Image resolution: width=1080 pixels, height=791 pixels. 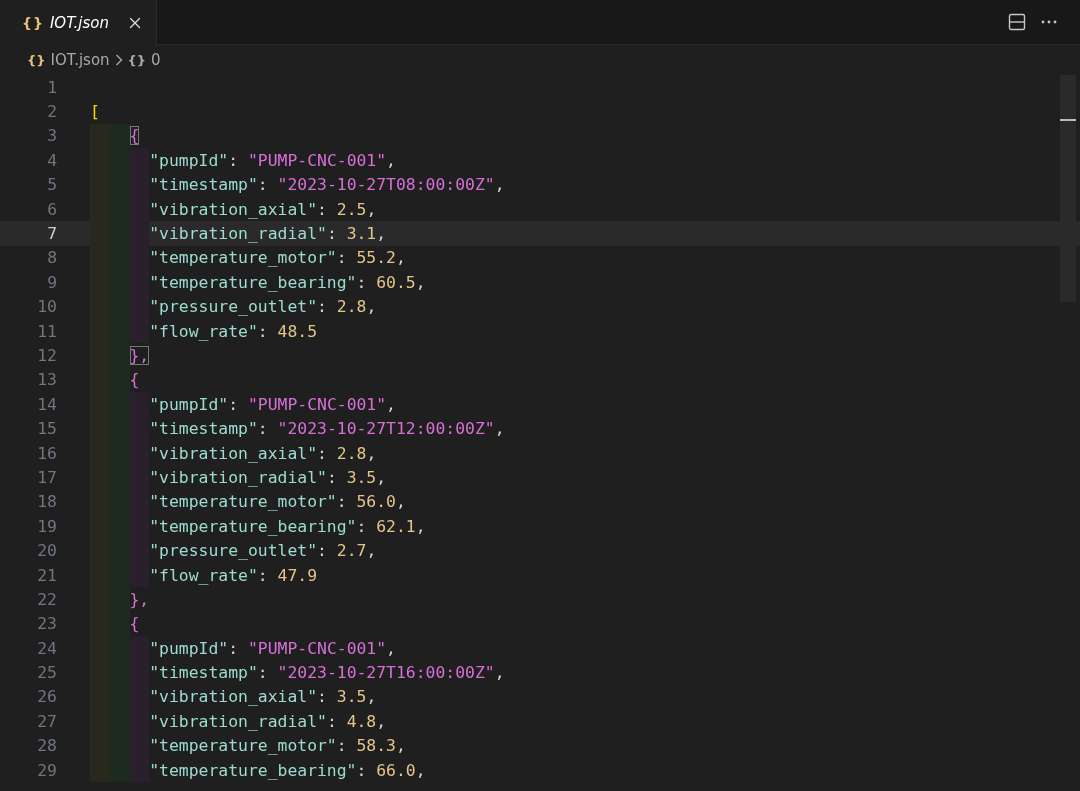 I want to click on code-token: "PUMP-CNC-001", so click(x=317, y=404).